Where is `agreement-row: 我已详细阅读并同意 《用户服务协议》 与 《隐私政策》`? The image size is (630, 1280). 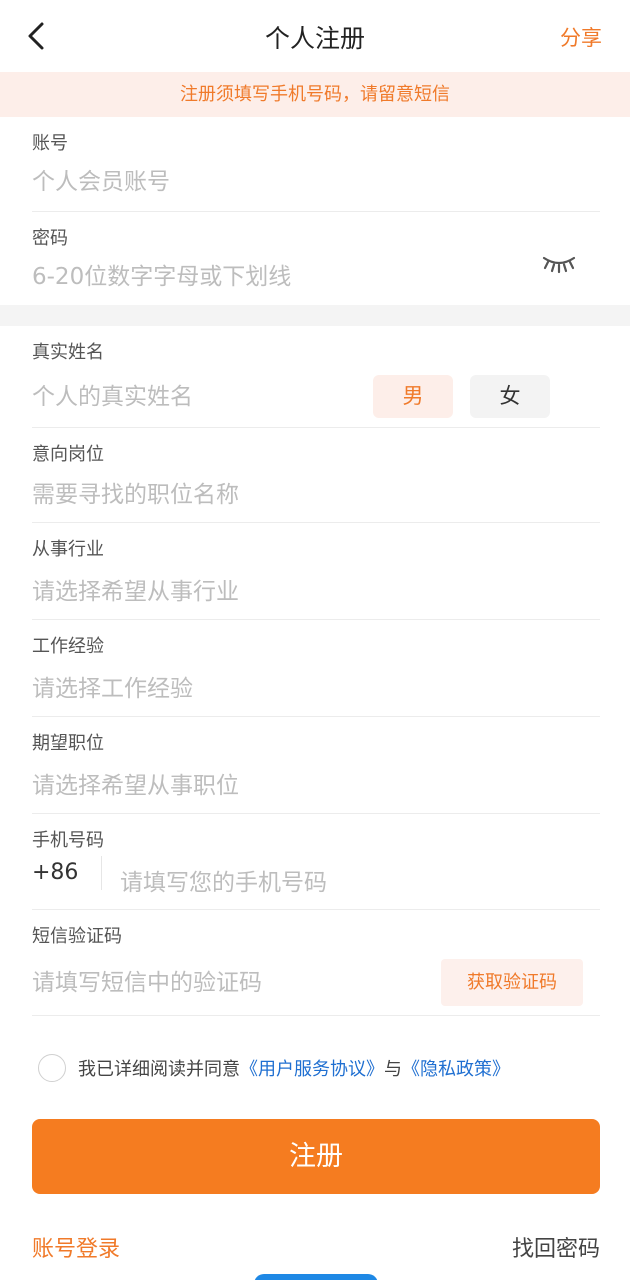 agreement-row: 我已详细阅读并同意 《用户服务协议》 与 《隐私政策》 is located at coordinates (274, 1068).